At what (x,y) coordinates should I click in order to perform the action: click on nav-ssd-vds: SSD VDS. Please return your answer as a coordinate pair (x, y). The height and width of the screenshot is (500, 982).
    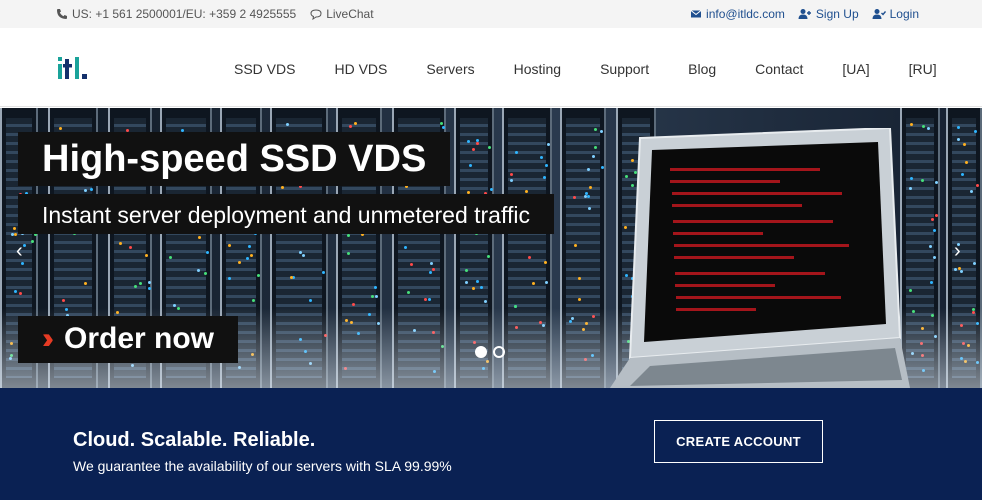
    Looking at the image, I should click on (264, 69).